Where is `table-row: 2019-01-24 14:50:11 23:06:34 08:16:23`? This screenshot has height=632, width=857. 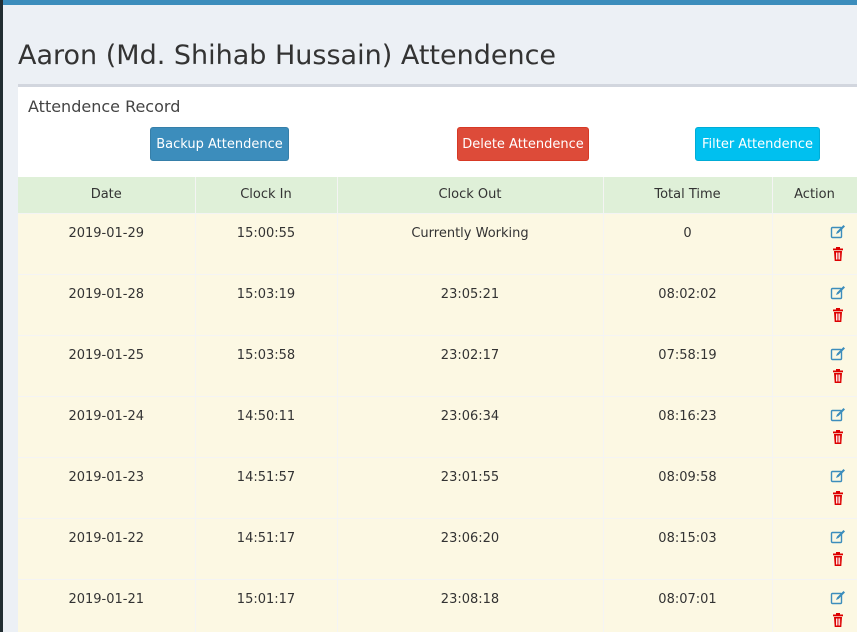
table-row: 2019-01-24 14:50:11 23:06:34 08:16:23 is located at coordinates (437, 426).